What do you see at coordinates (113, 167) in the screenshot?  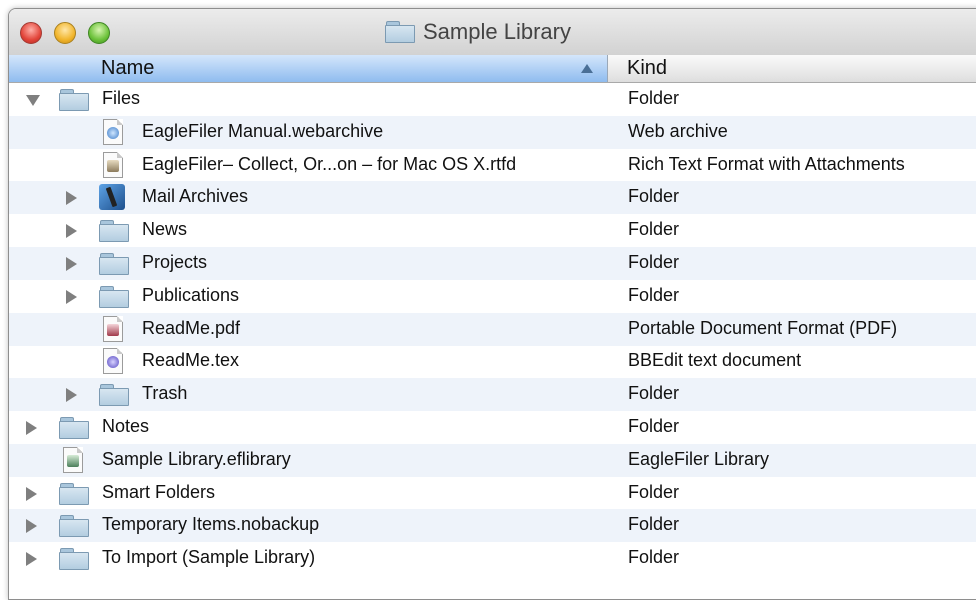 I see `rtfd-file-icon` at bounding box center [113, 167].